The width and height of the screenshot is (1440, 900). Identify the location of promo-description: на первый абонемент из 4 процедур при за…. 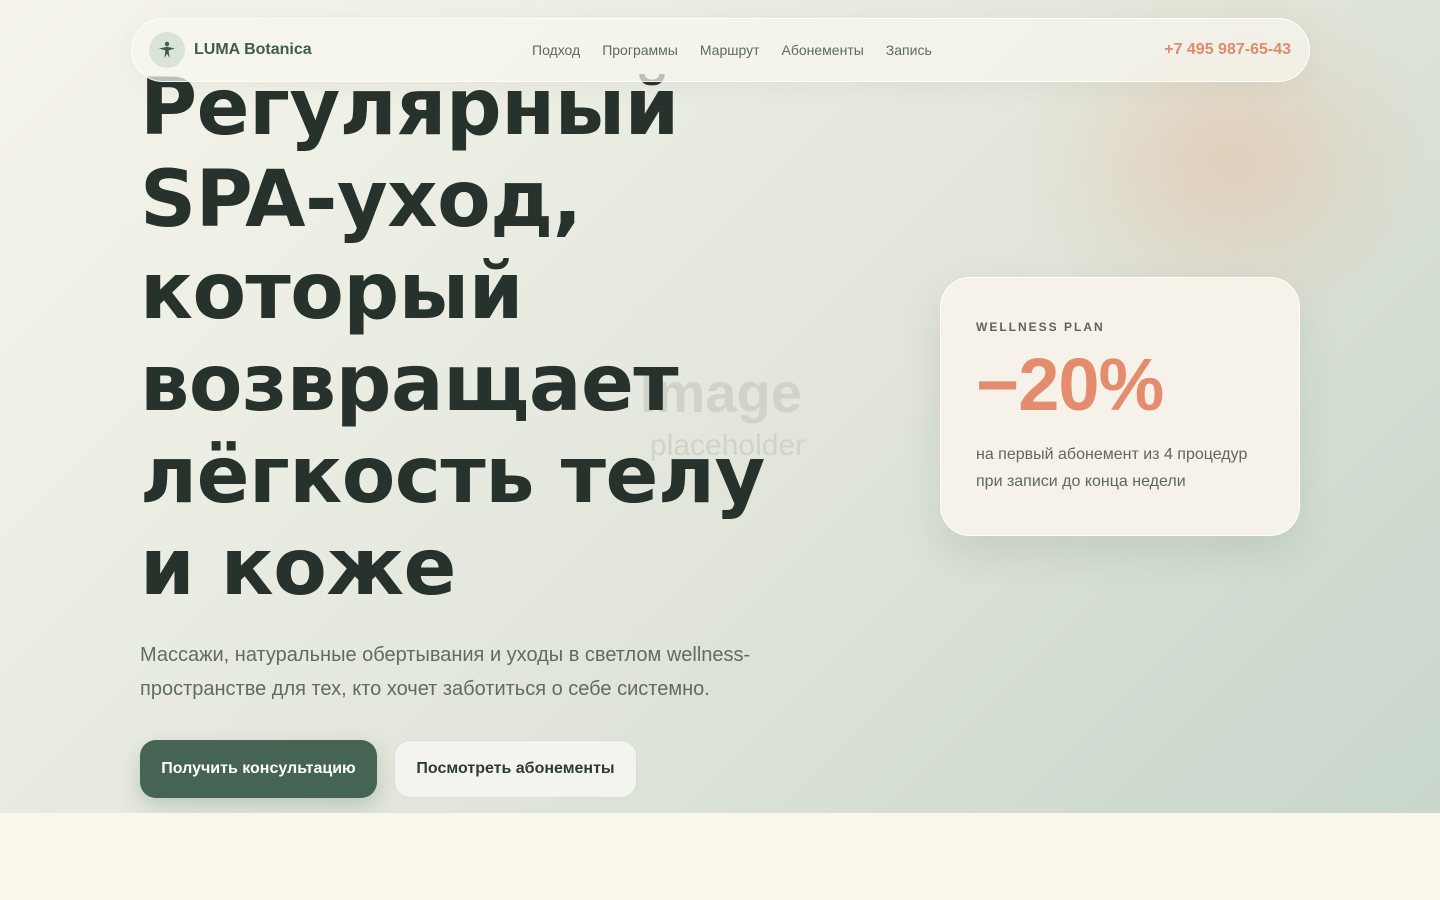
(1112, 468).